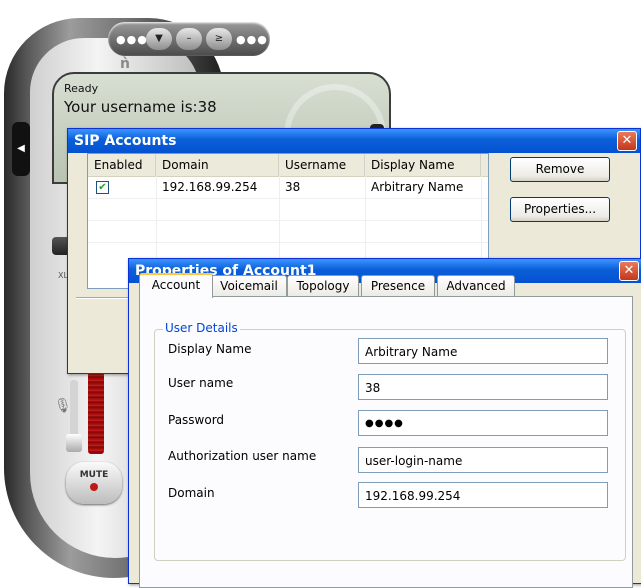 The height and width of the screenshot is (588, 641). What do you see at coordinates (483, 387) in the screenshot?
I see `user-name-field: 38` at bounding box center [483, 387].